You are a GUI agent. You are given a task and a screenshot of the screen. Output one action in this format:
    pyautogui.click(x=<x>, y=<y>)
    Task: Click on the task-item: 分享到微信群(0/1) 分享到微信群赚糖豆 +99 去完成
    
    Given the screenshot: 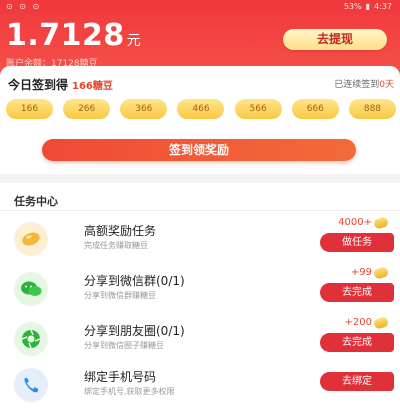 What is the action you would take?
    pyautogui.click(x=200, y=287)
    